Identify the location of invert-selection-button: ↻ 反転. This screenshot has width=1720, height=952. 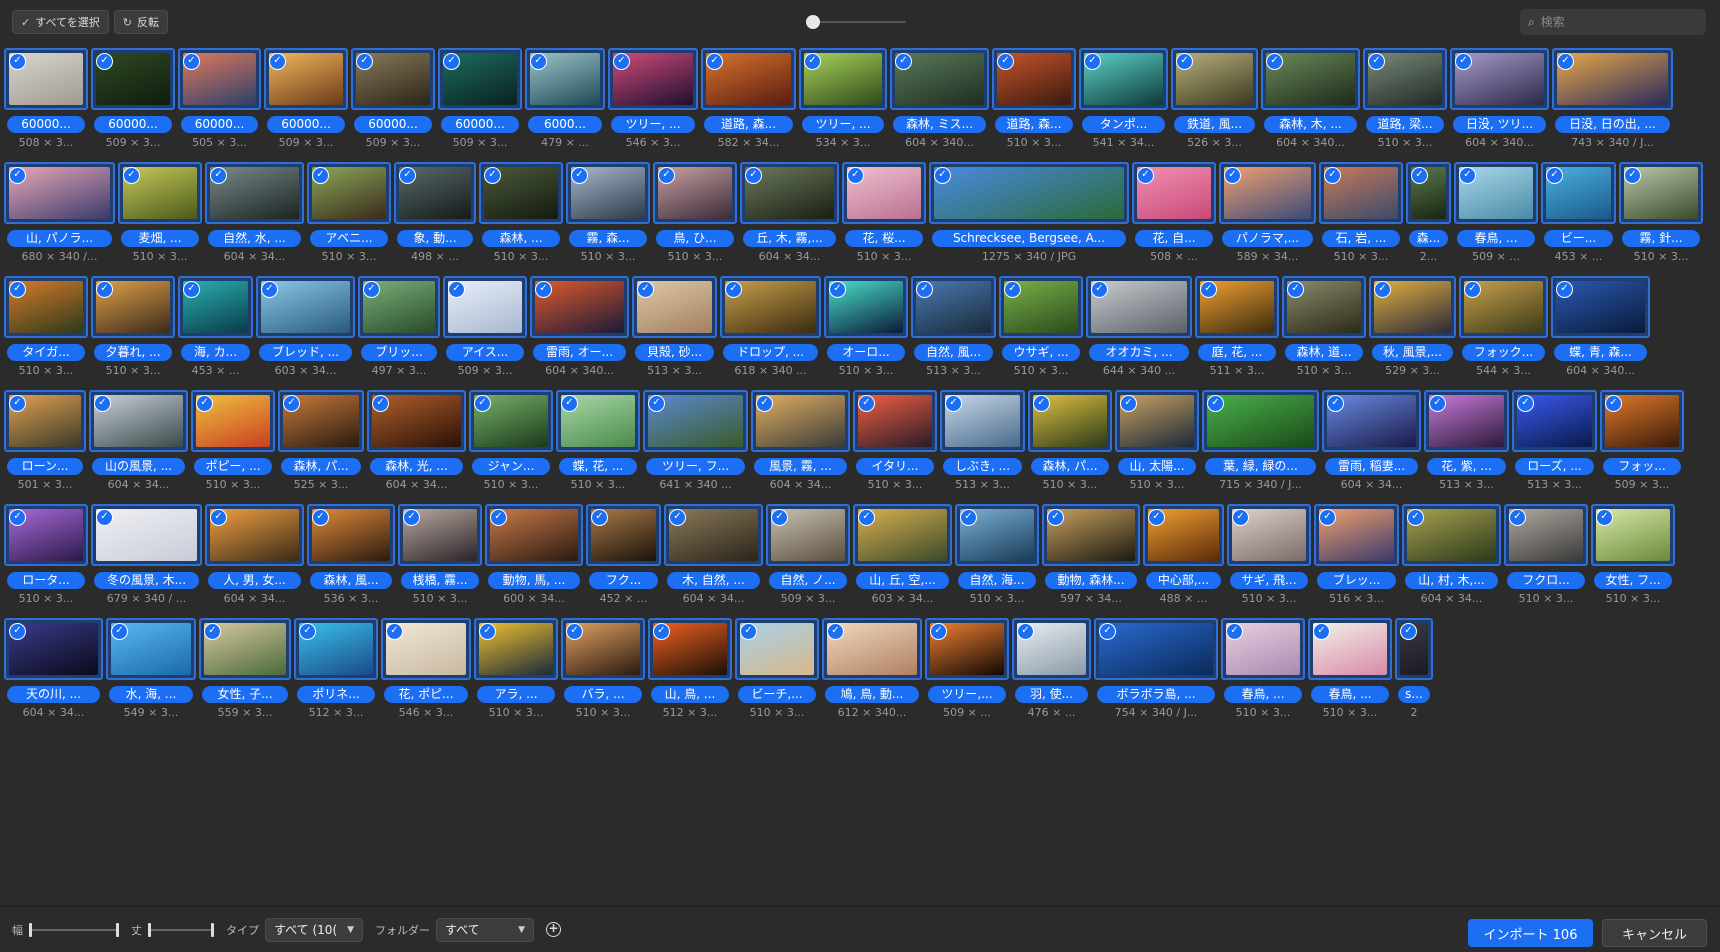
(141, 22).